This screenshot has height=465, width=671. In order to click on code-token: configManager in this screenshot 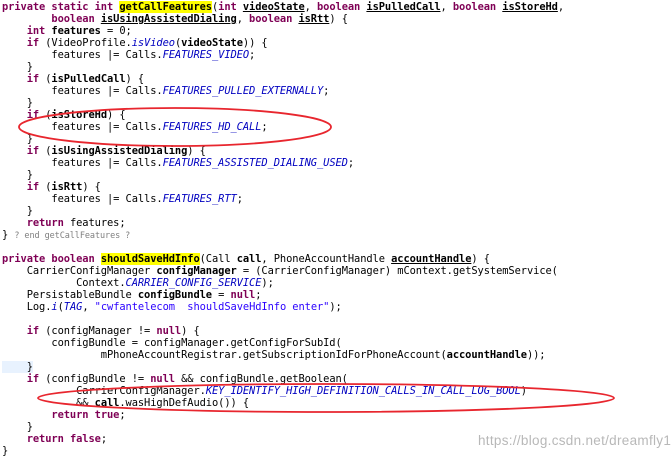, I will do `click(196, 271)`.